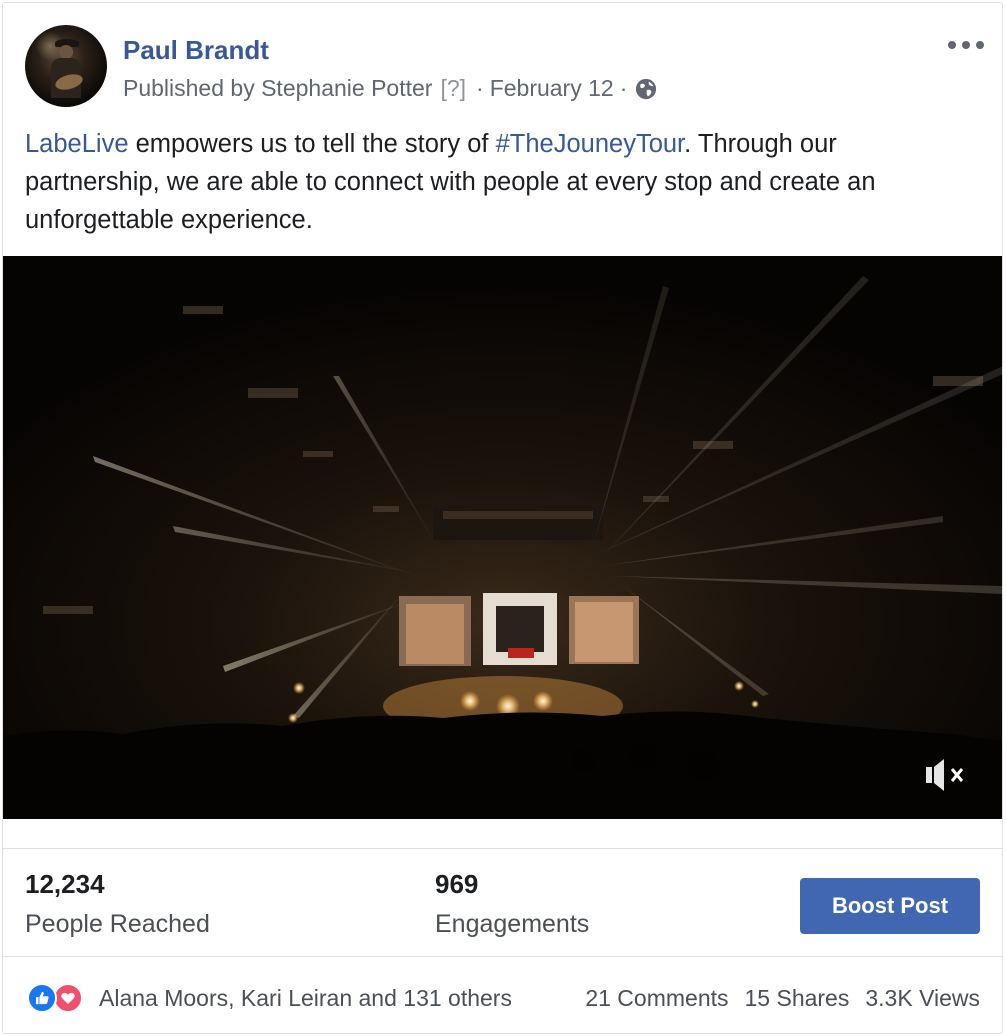 This screenshot has width=1006, height=1036. I want to click on views-count: 3.3K Views, so click(922, 998).